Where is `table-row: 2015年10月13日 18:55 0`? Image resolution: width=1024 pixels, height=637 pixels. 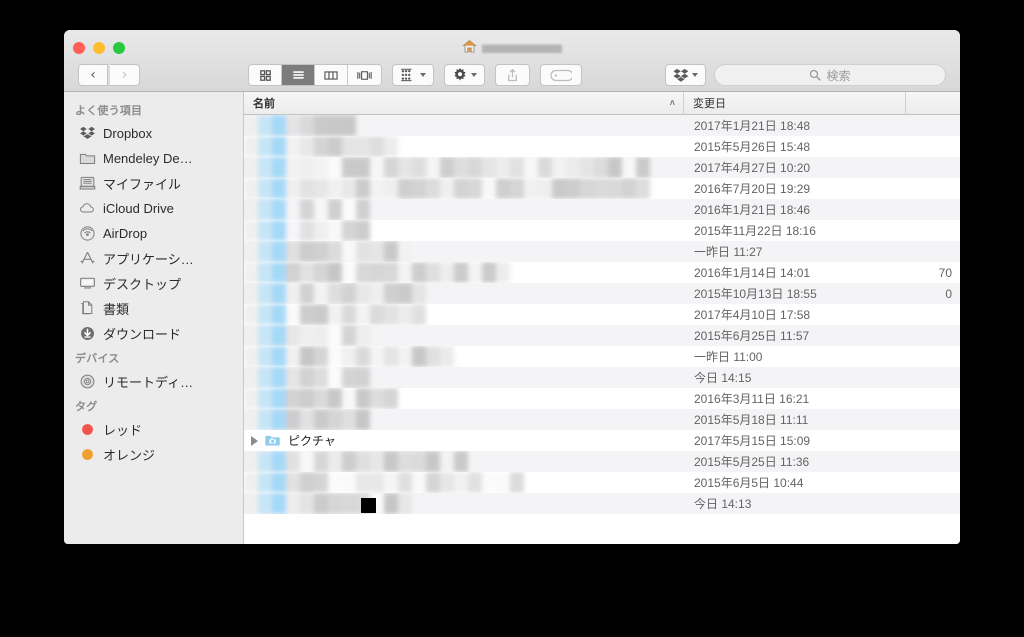 table-row: 2015年10月13日 18:55 0 is located at coordinates (602, 293).